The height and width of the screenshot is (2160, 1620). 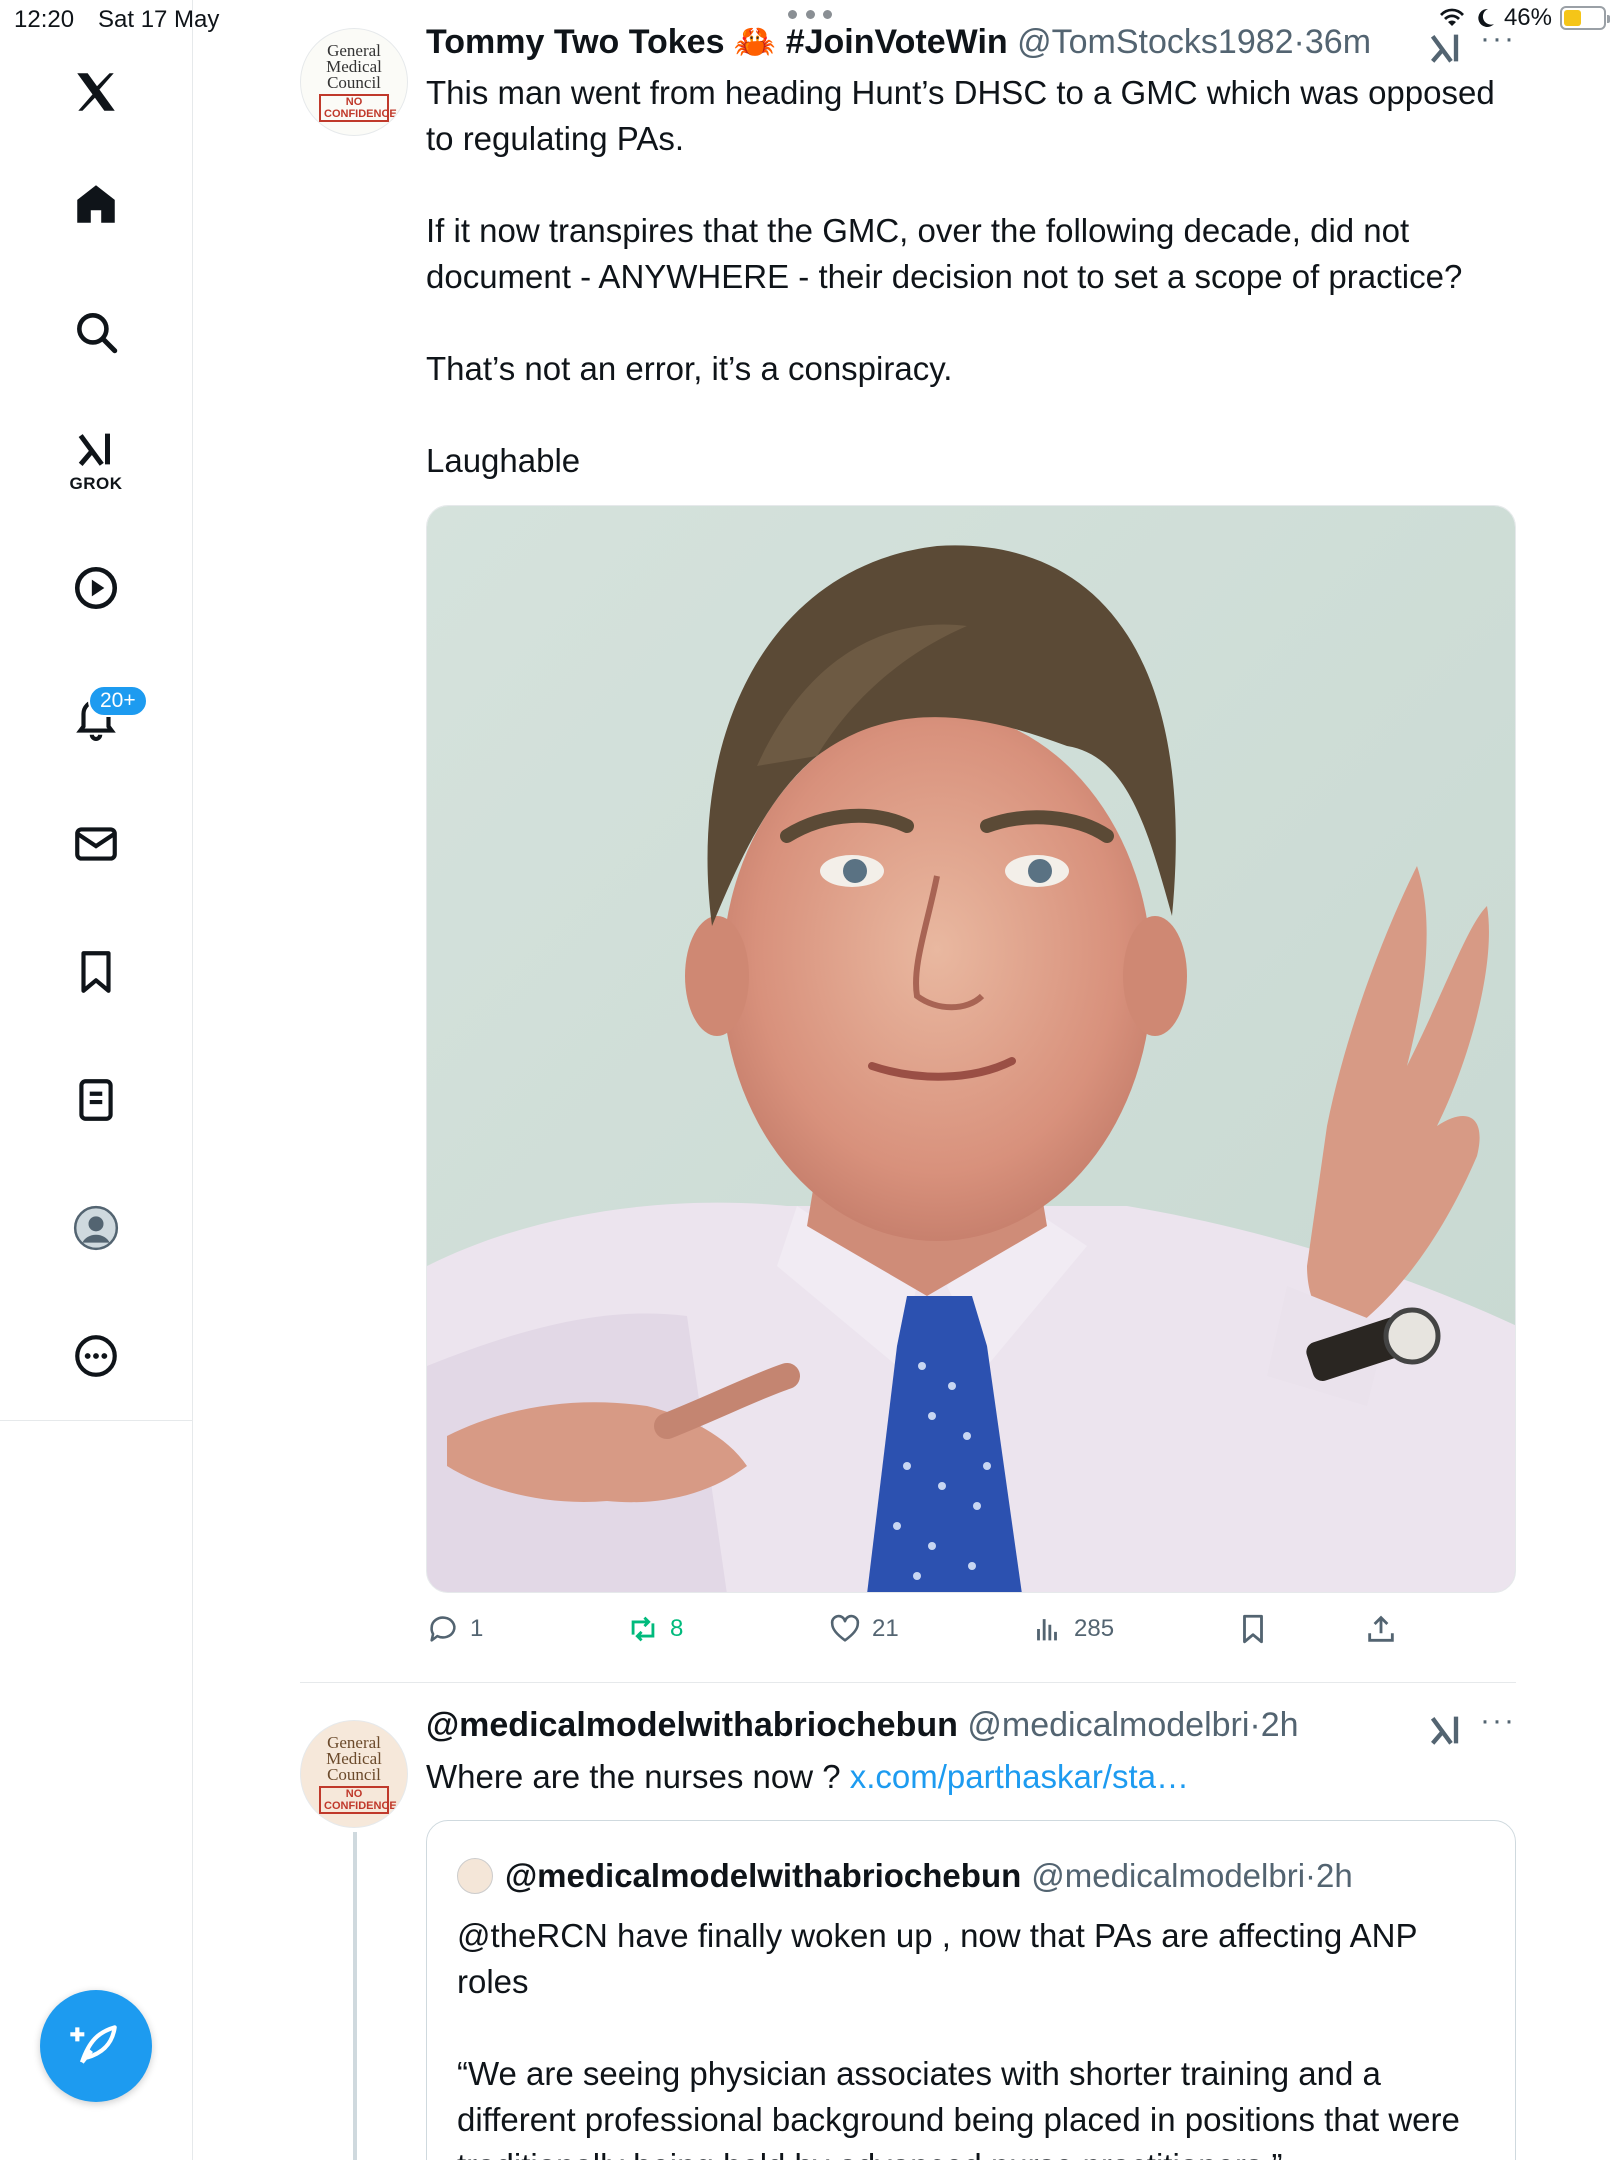 I want to click on views-button: 285, so click(x=1072, y=1629).